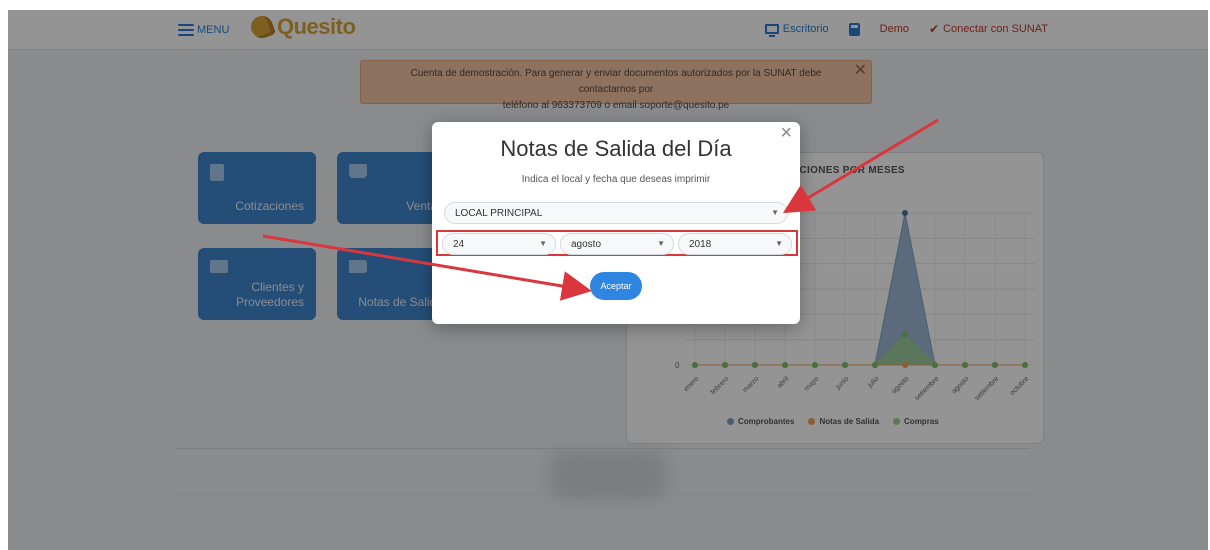 This screenshot has height=550, width=1210. What do you see at coordinates (616, 148) in the screenshot?
I see `dialog-title: Notas de Salida del Día` at bounding box center [616, 148].